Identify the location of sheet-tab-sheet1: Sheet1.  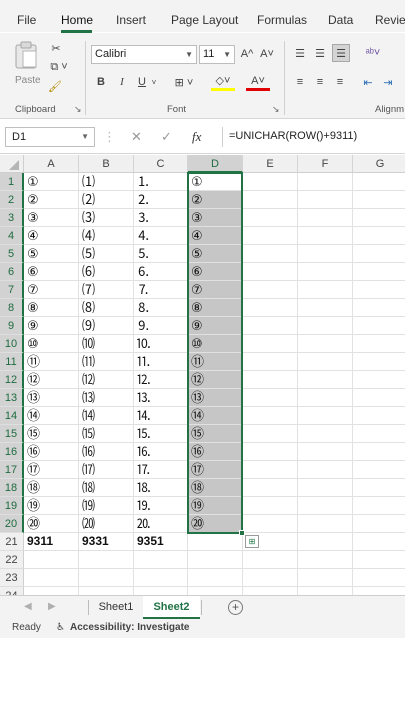
(116, 607).